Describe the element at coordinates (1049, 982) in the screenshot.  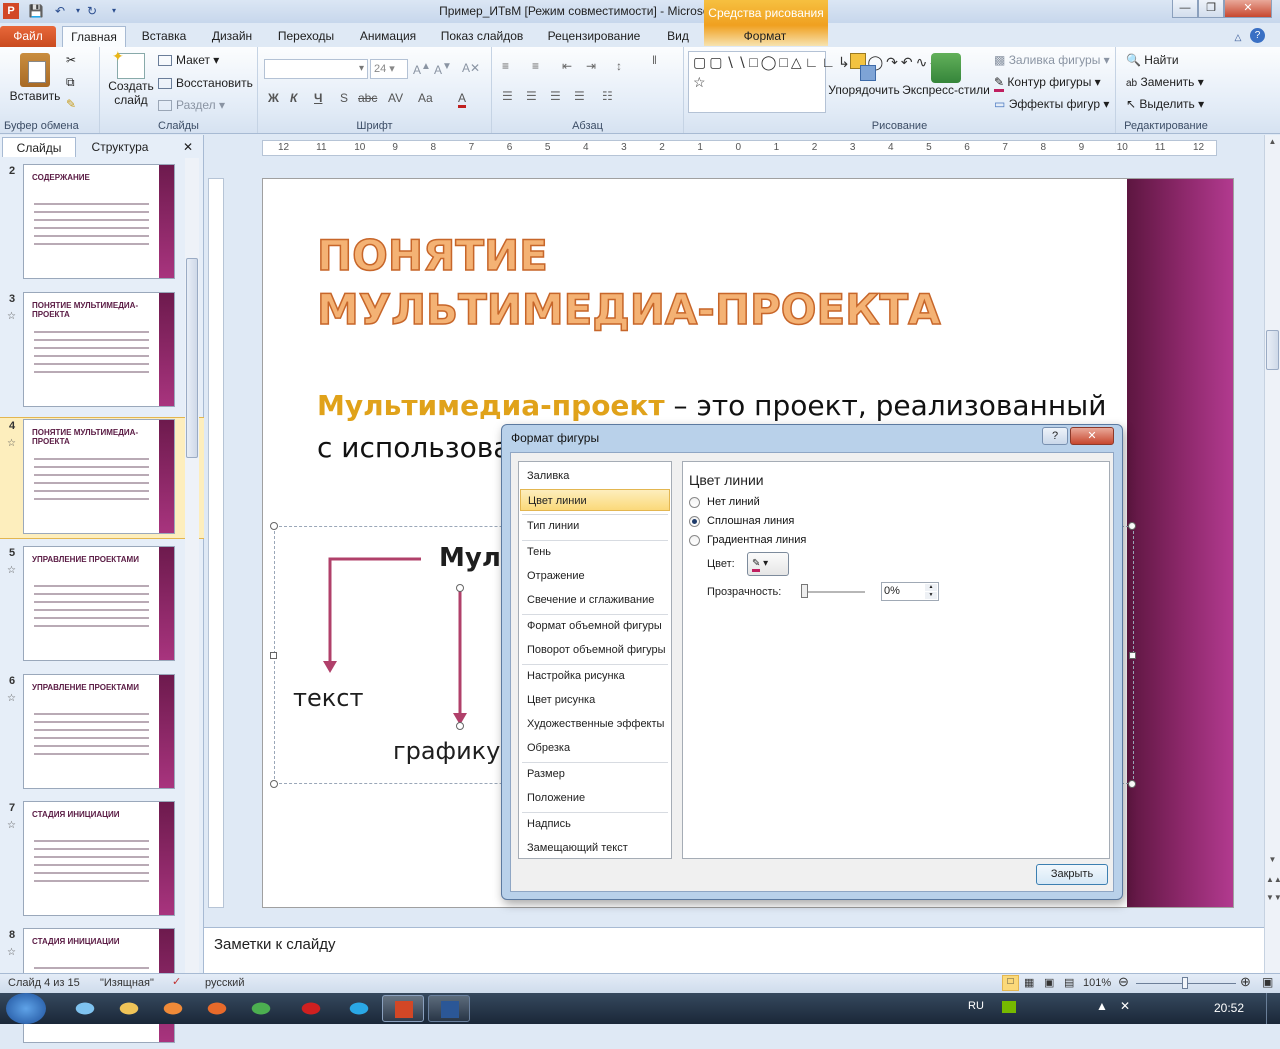
I see `view-reading-icon: ▣` at that location.